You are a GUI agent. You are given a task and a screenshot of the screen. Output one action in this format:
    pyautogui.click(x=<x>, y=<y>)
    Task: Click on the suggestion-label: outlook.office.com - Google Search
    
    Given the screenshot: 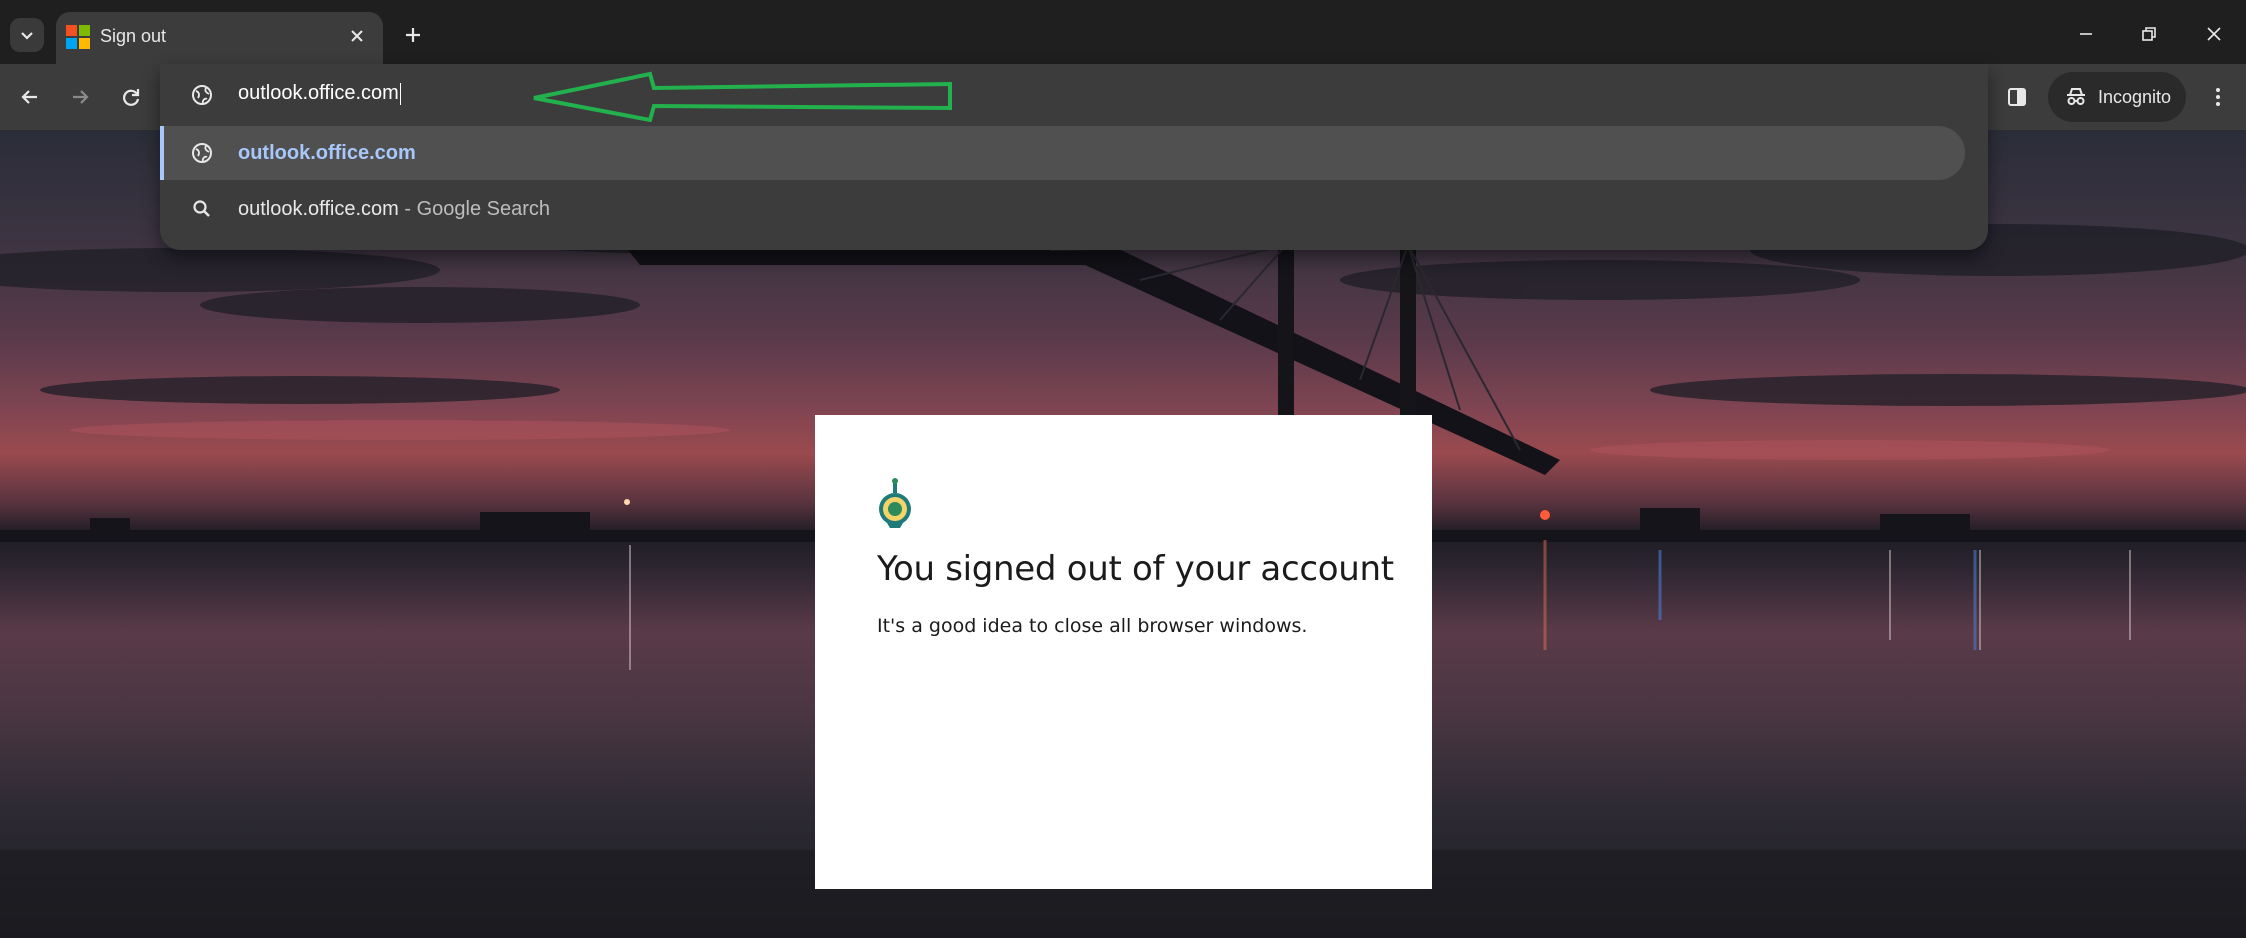 What is the action you would take?
    pyautogui.click(x=394, y=209)
    